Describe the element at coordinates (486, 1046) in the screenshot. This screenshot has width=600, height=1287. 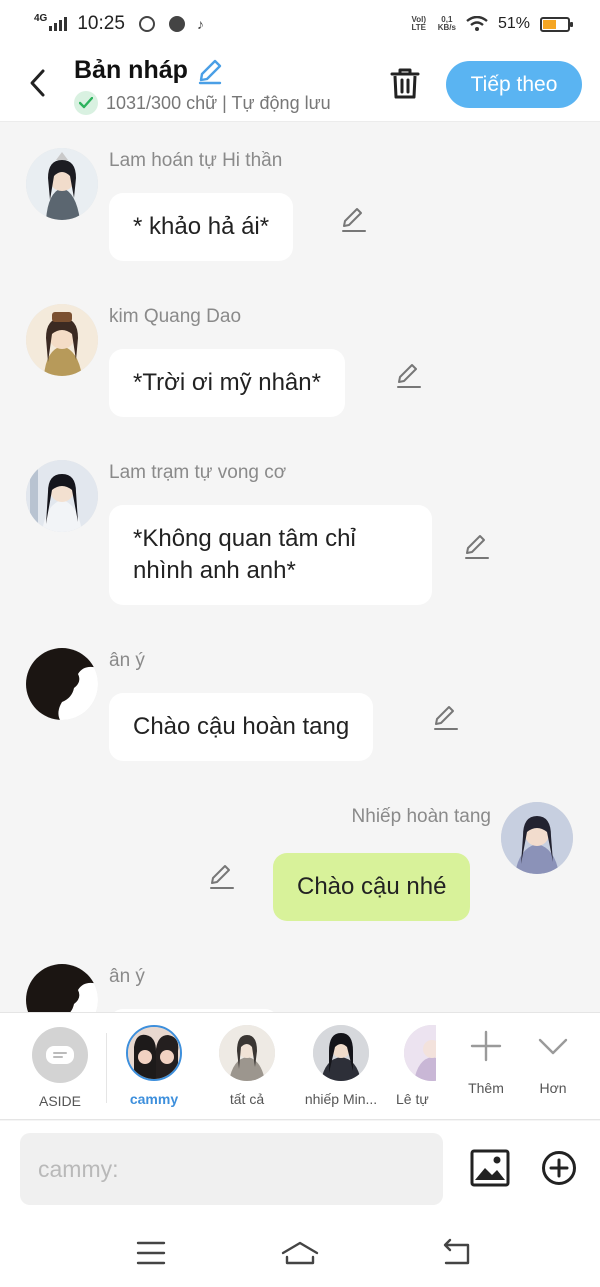
I see `plus-icon` at that location.